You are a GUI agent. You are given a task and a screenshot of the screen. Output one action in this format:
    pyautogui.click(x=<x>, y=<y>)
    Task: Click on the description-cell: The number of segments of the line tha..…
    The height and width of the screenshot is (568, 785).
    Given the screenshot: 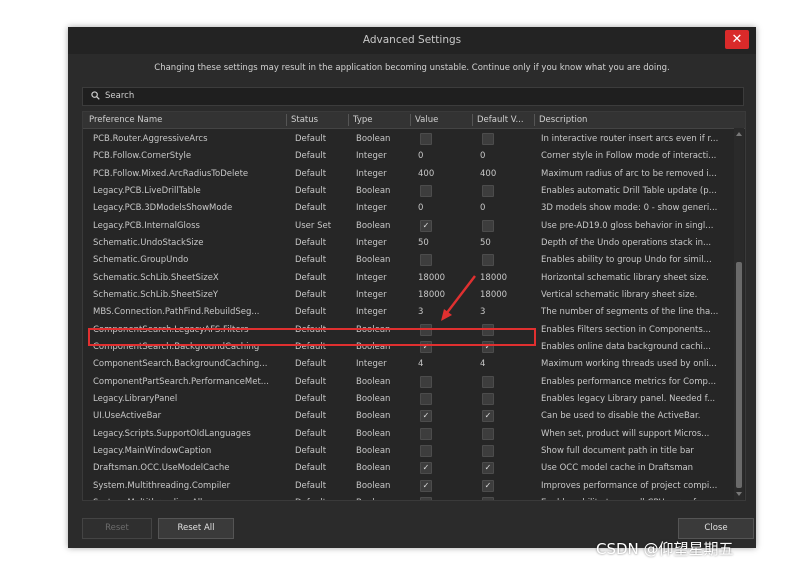 What is the action you would take?
    pyautogui.click(x=630, y=312)
    